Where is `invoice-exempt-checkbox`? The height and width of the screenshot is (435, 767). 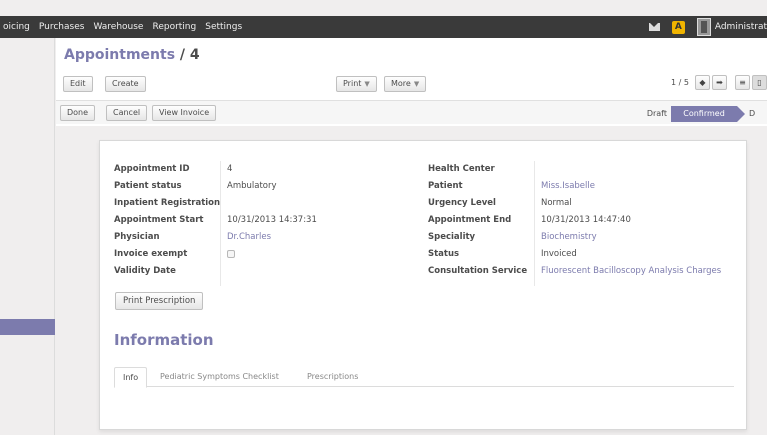 invoice-exempt-checkbox is located at coordinates (231, 253).